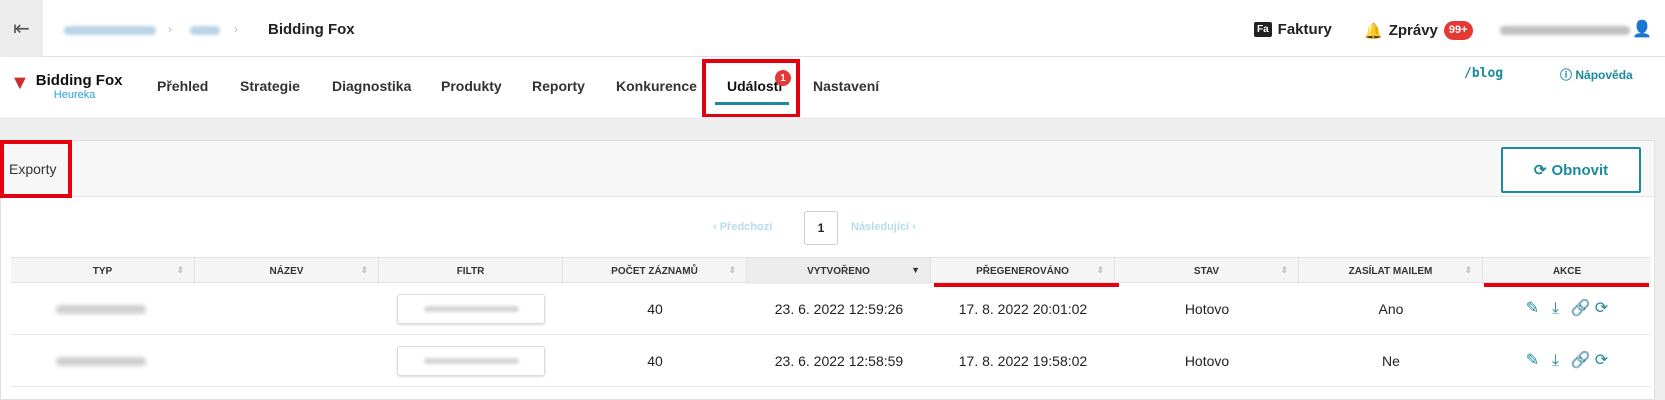  What do you see at coordinates (1023, 271) in the screenshot?
I see `column-header-regenerated: PŘEGENEROVÁNO ⬍` at bounding box center [1023, 271].